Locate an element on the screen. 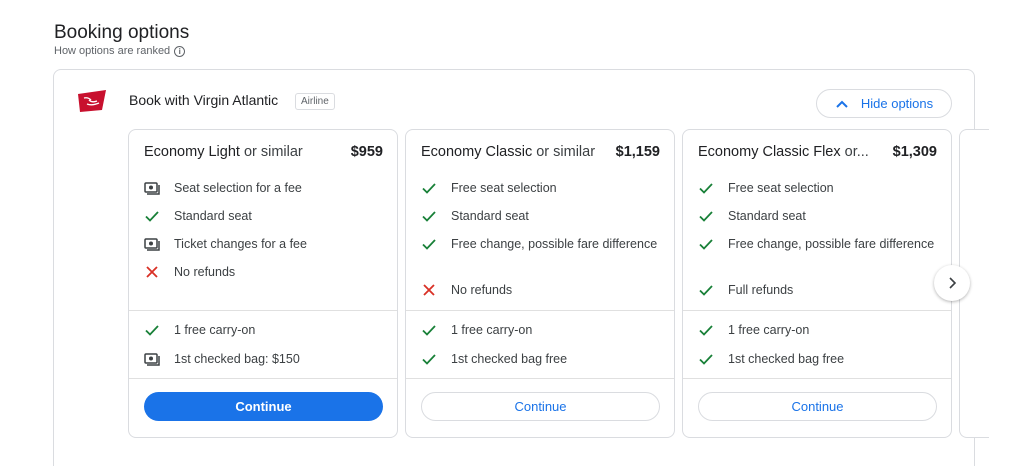 This screenshot has width=1026, height=466. fare-feature: Ticket changes for a fee is located at coordinates (265, 244).